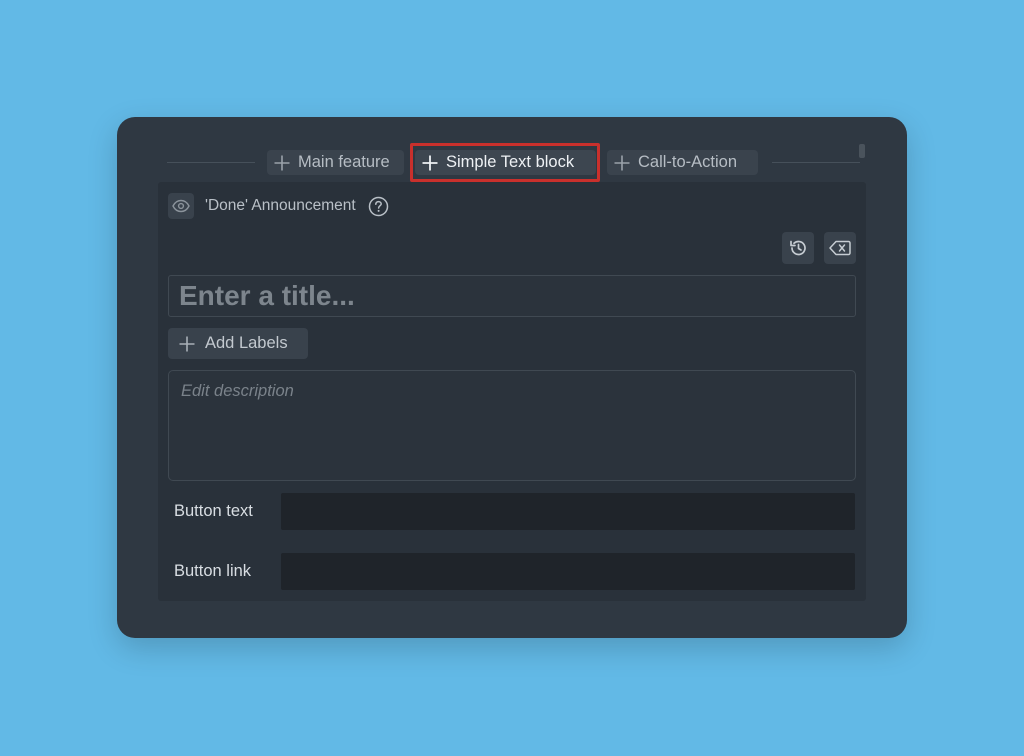 The width and height of the screenshot is (1024, 756). Describe the element at coordinates (378, 206) in the screenshot. I see `help-circle-icon` at that location.